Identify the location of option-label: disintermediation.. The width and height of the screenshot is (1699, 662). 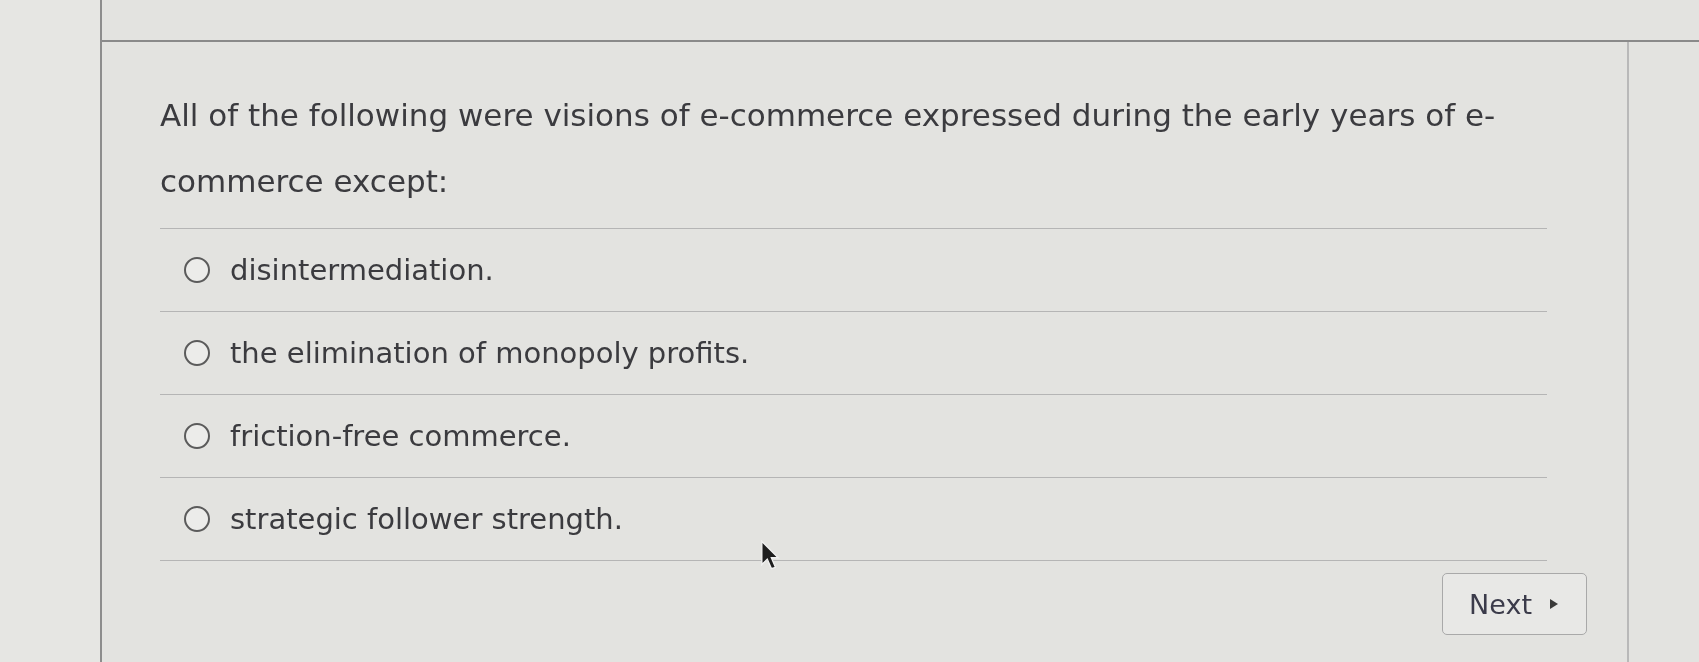
(362, 270).